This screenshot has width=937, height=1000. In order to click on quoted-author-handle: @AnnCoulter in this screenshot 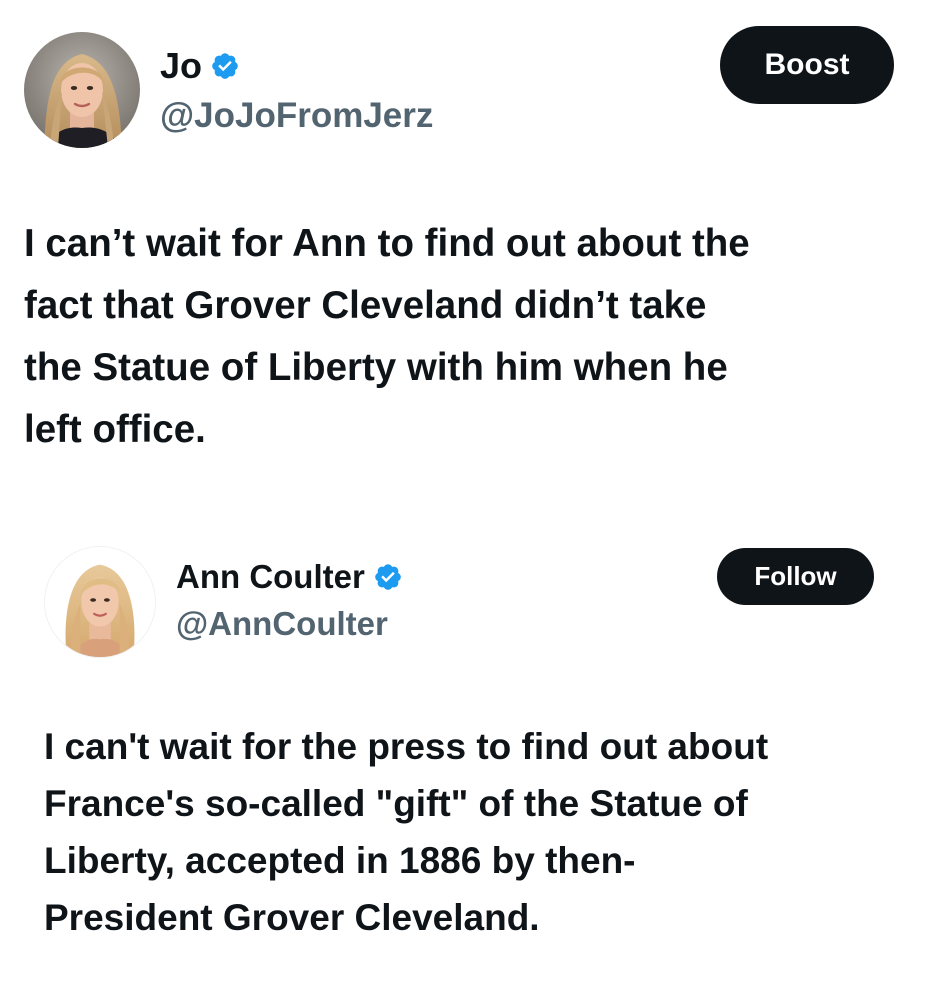, I will do `click(282, 624)`.